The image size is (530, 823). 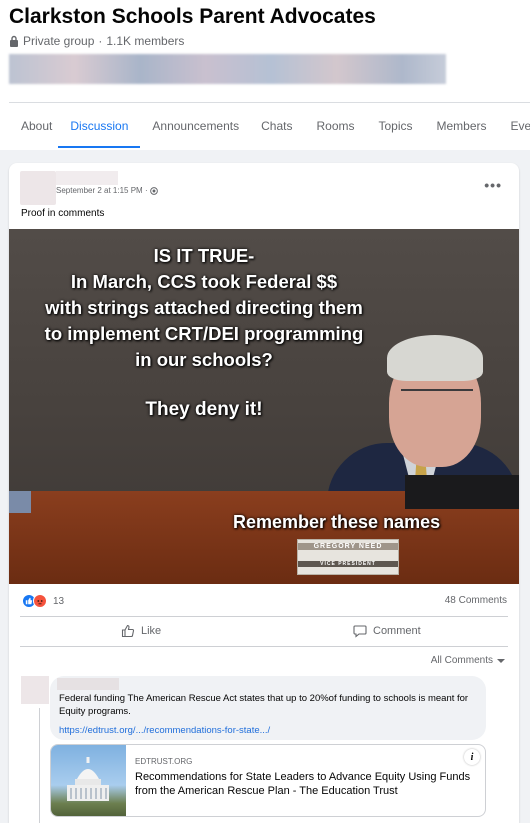 What do you see at coordinates (192, 17) in the screenshot?
I see `group-title: Clarkston Schools Parent Advocates` at bounding box center [192, 17].